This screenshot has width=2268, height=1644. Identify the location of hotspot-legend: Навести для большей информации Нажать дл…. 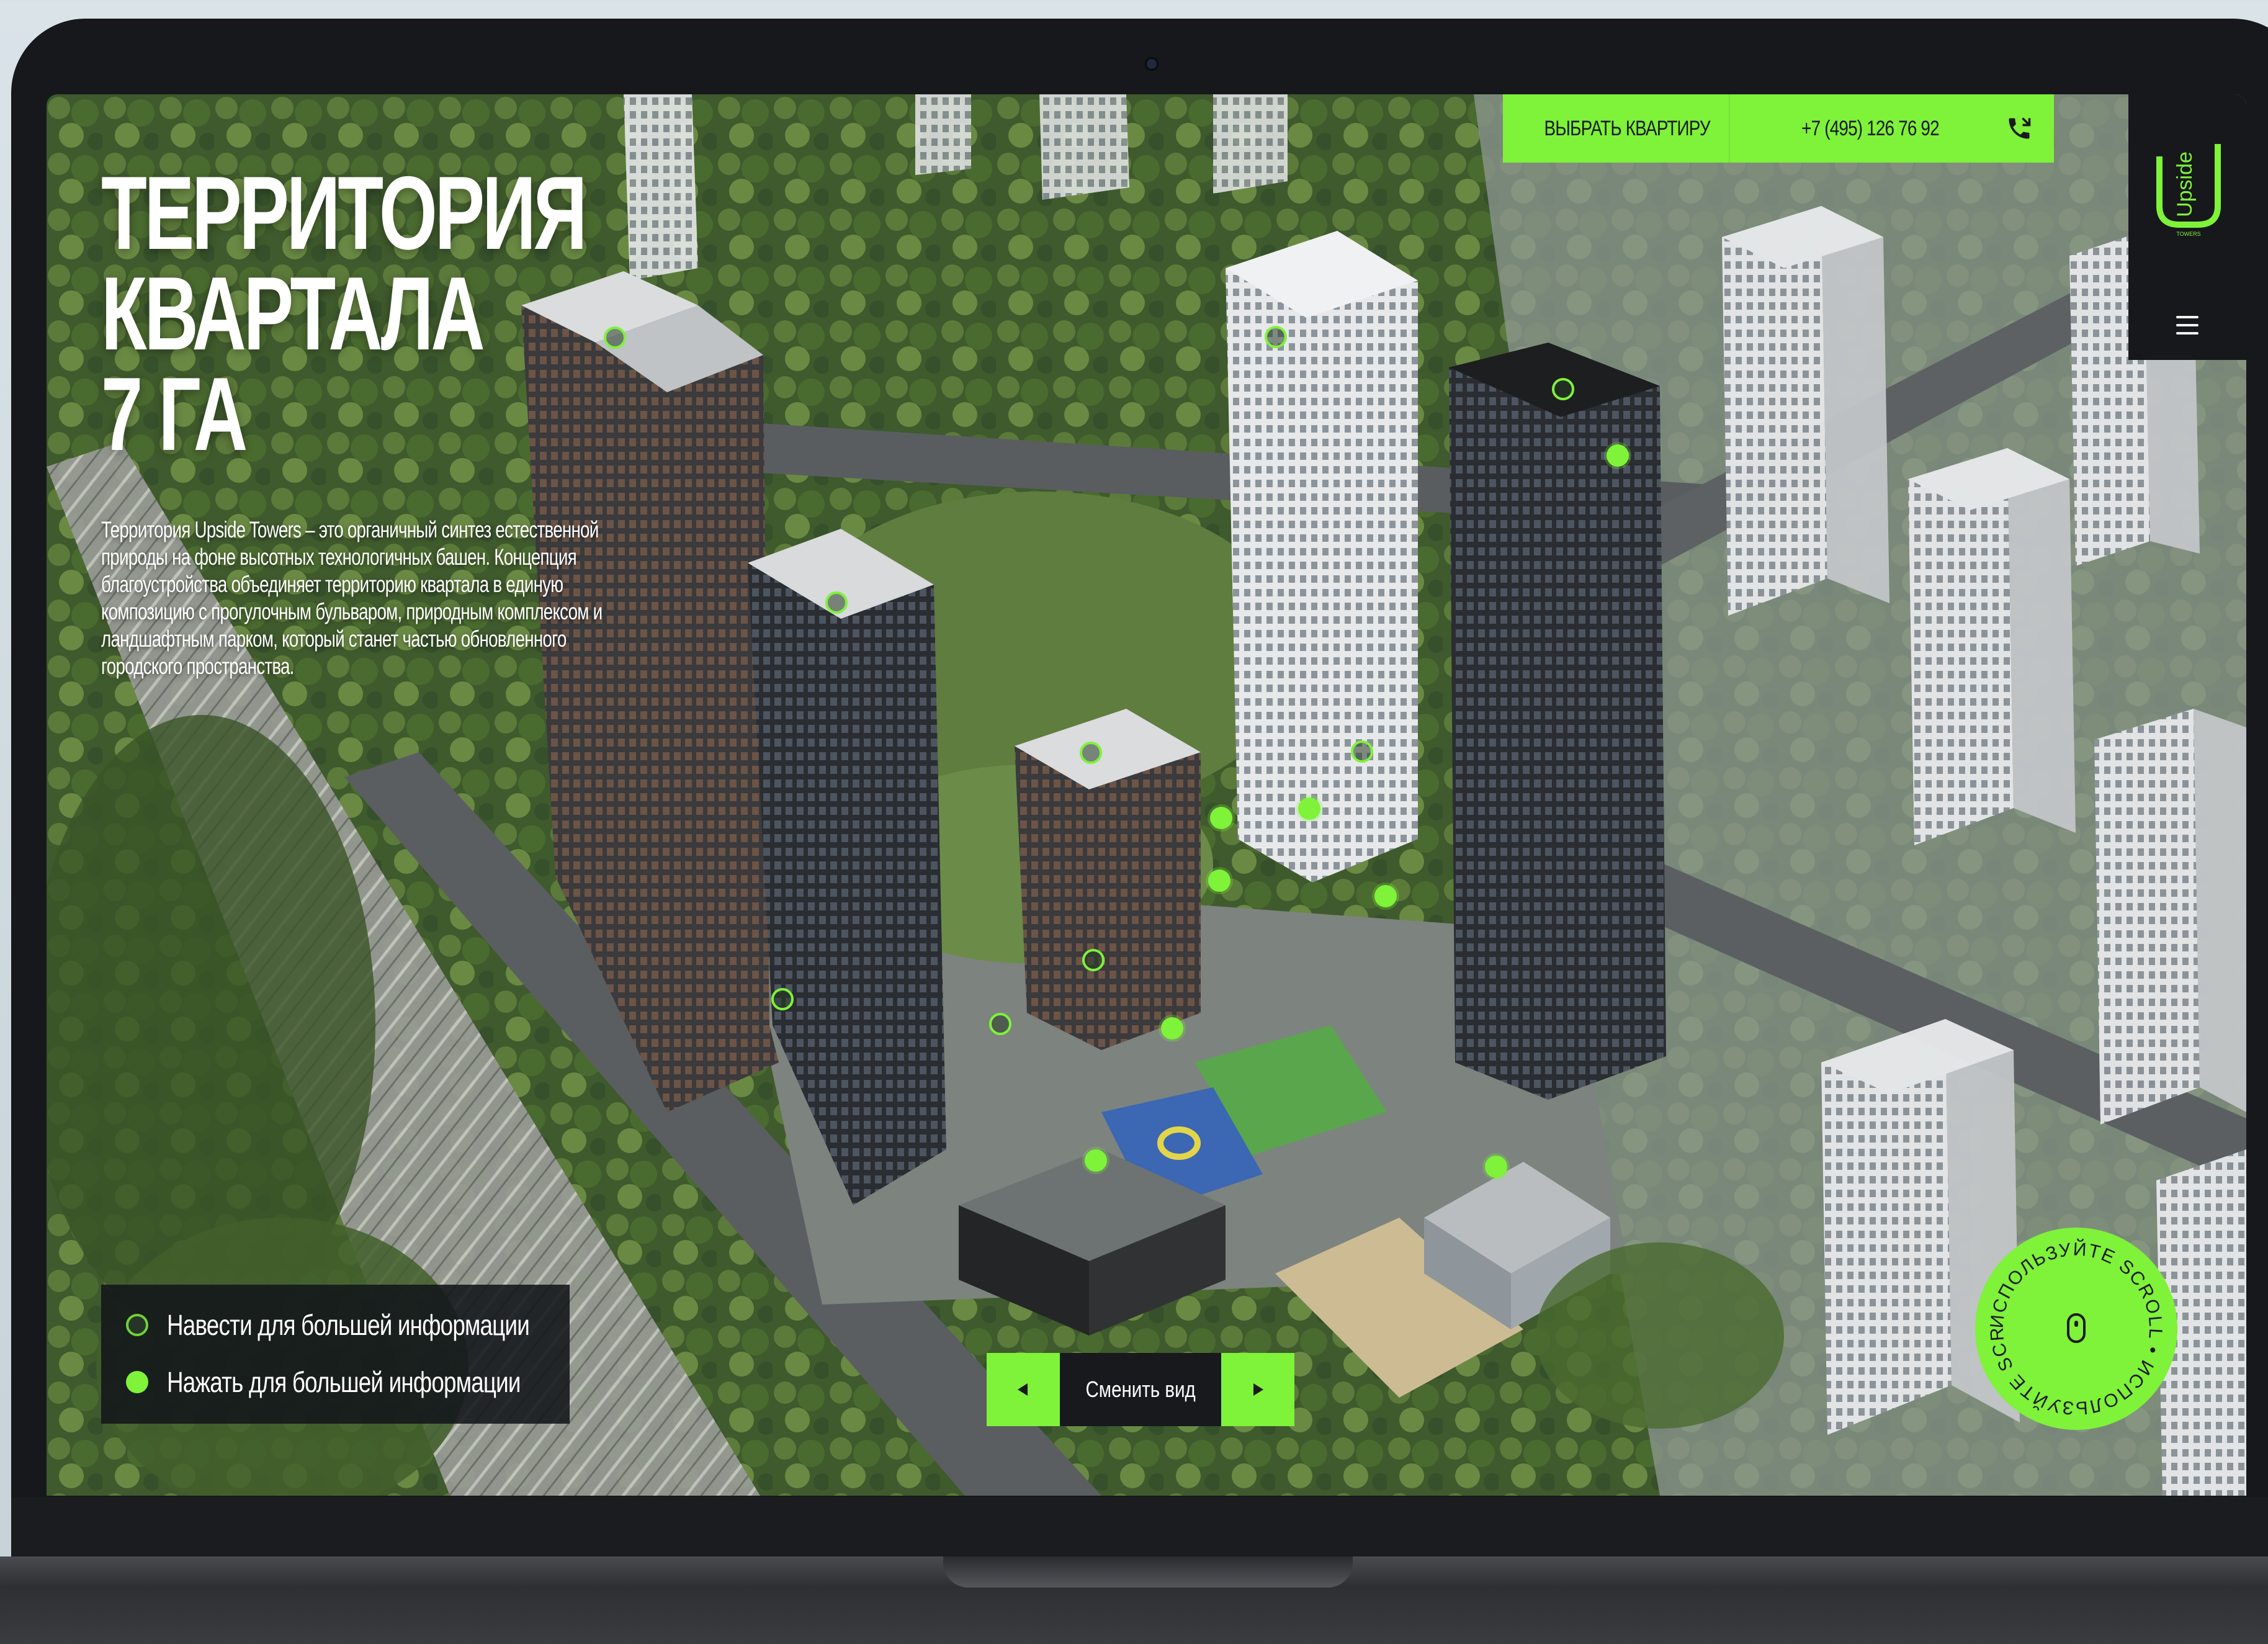
(336, 1354).